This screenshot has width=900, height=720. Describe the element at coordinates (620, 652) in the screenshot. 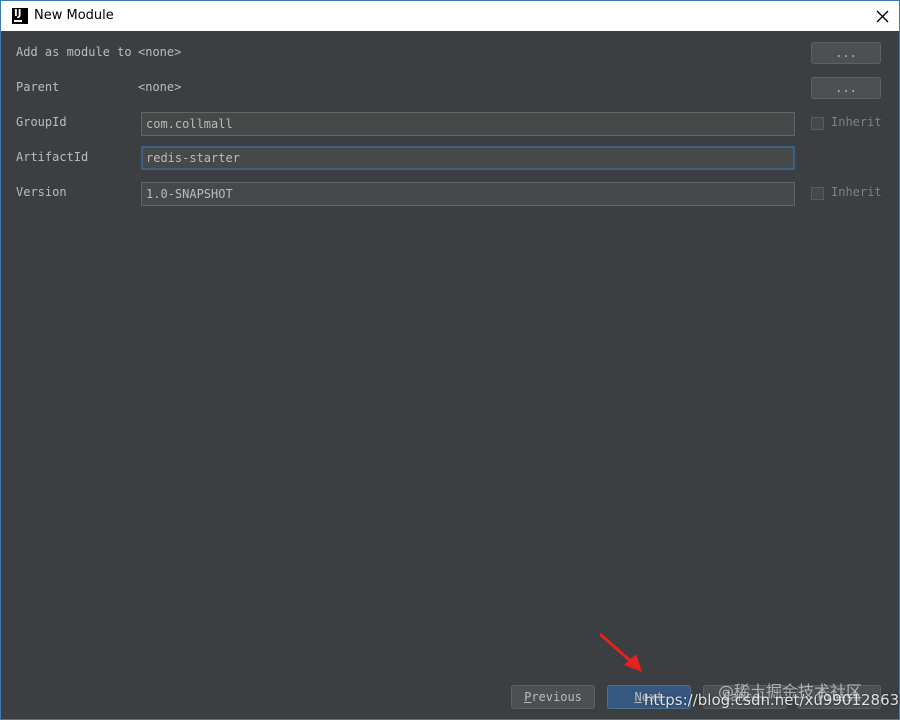

I see `red-arrow-icon` at that location.